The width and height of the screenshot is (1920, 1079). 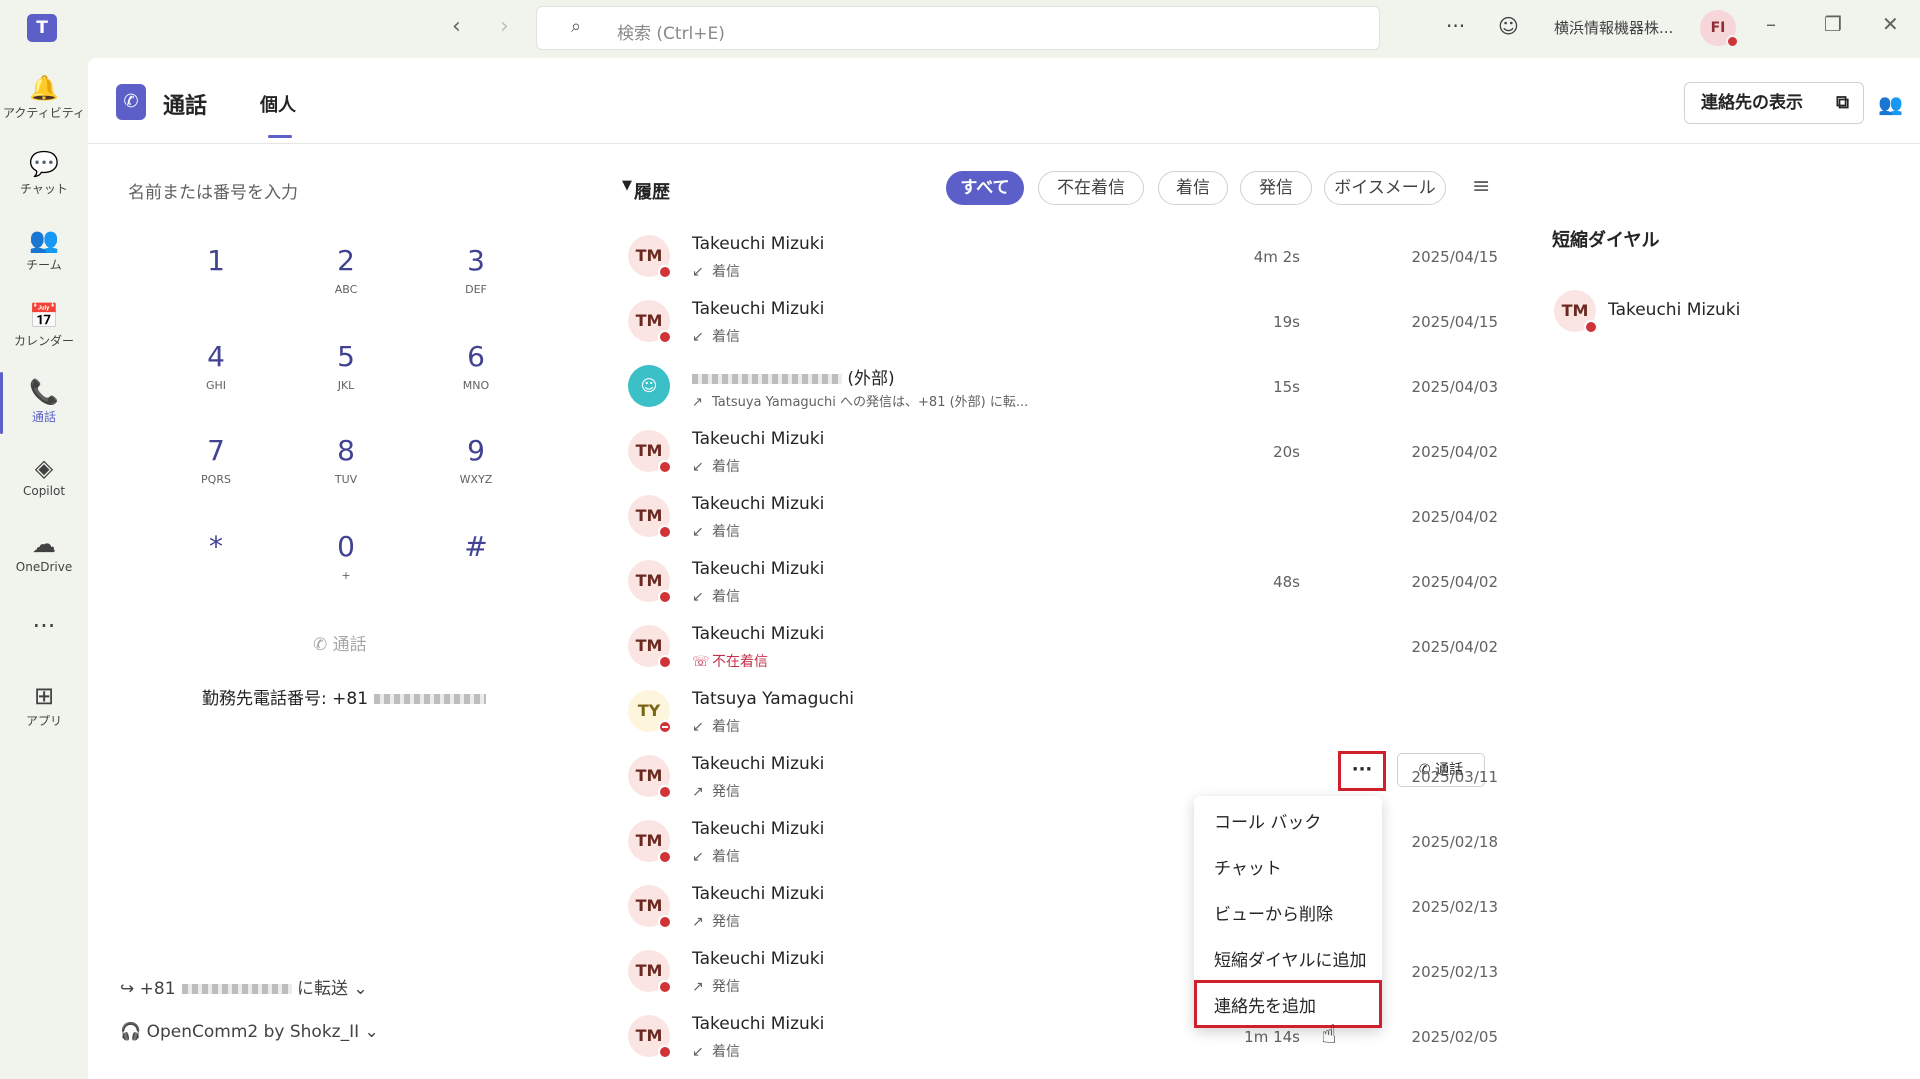 I want to click on menu-item-add-speed-dial: 短縮ダイヤルに追加, so click(x=1290, y=958).